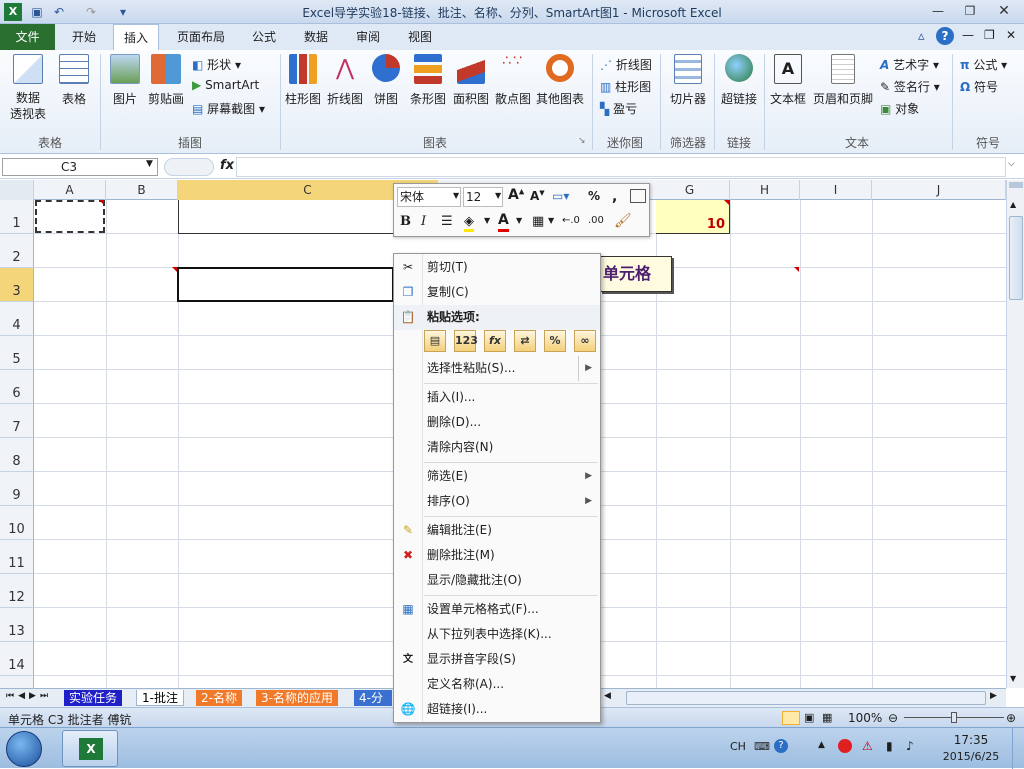 This screenshot has width=1024, height=769. I want to click on row-header: 4, so click(17, 319).